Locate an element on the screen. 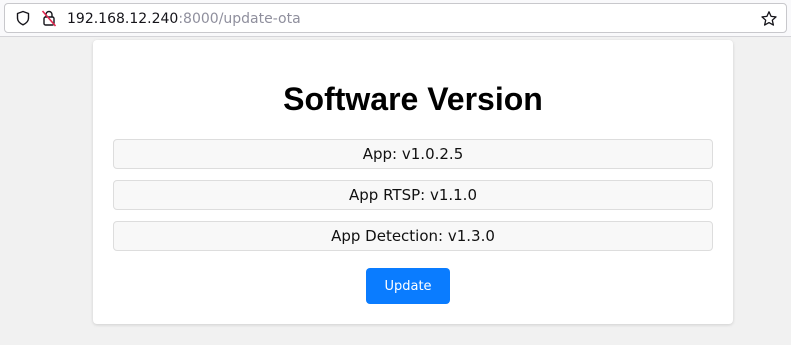  browser-toolbar: 192.168.12.240:8000/update-ota is located at coordinates (395, 18).